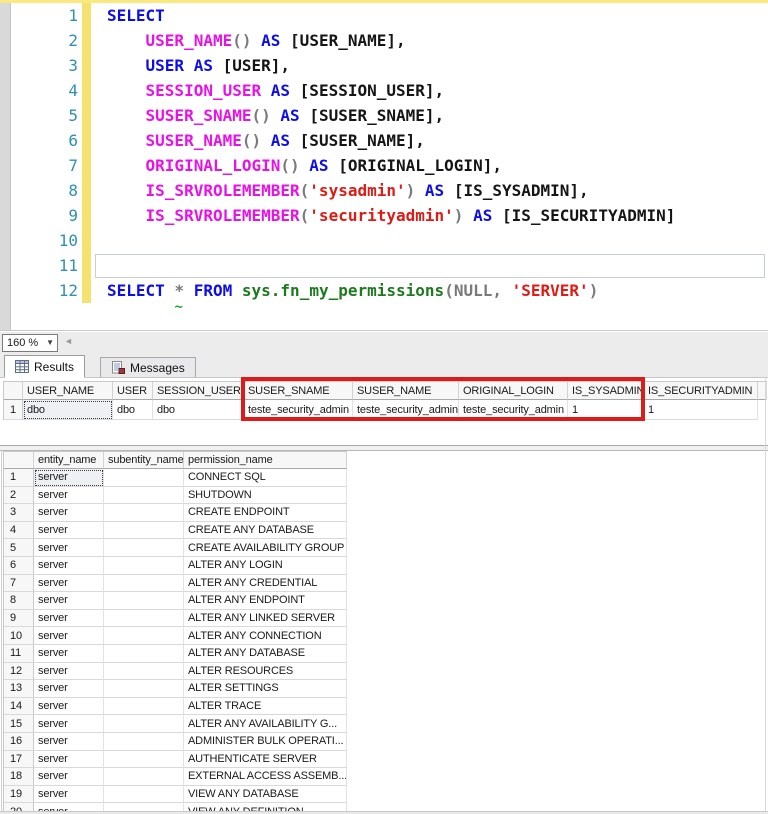  Describe the element at coordinates (19, 689) in the screenshot. I see `row-header: 13` at that location.